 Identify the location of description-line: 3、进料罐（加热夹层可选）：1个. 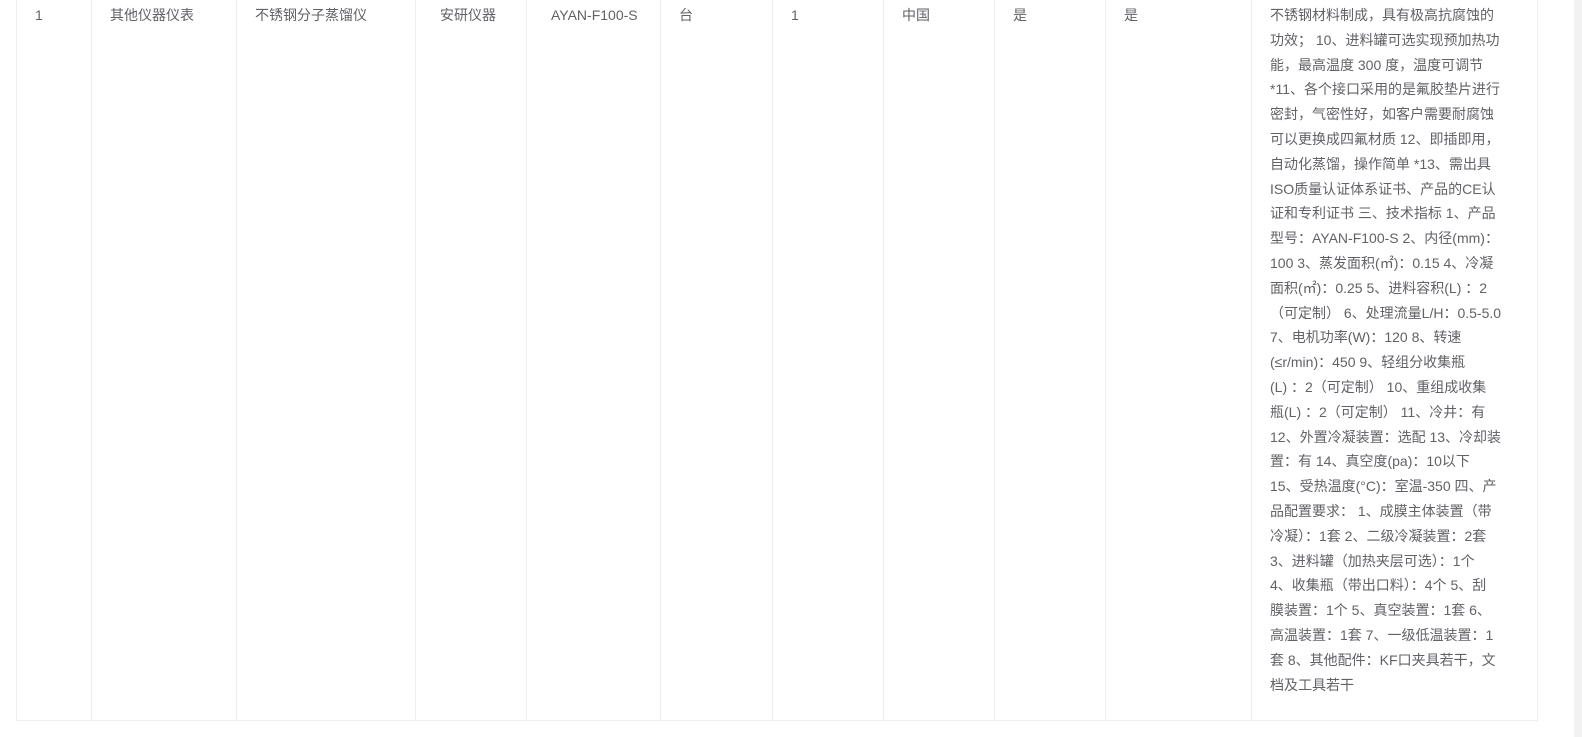
(1372, 560).